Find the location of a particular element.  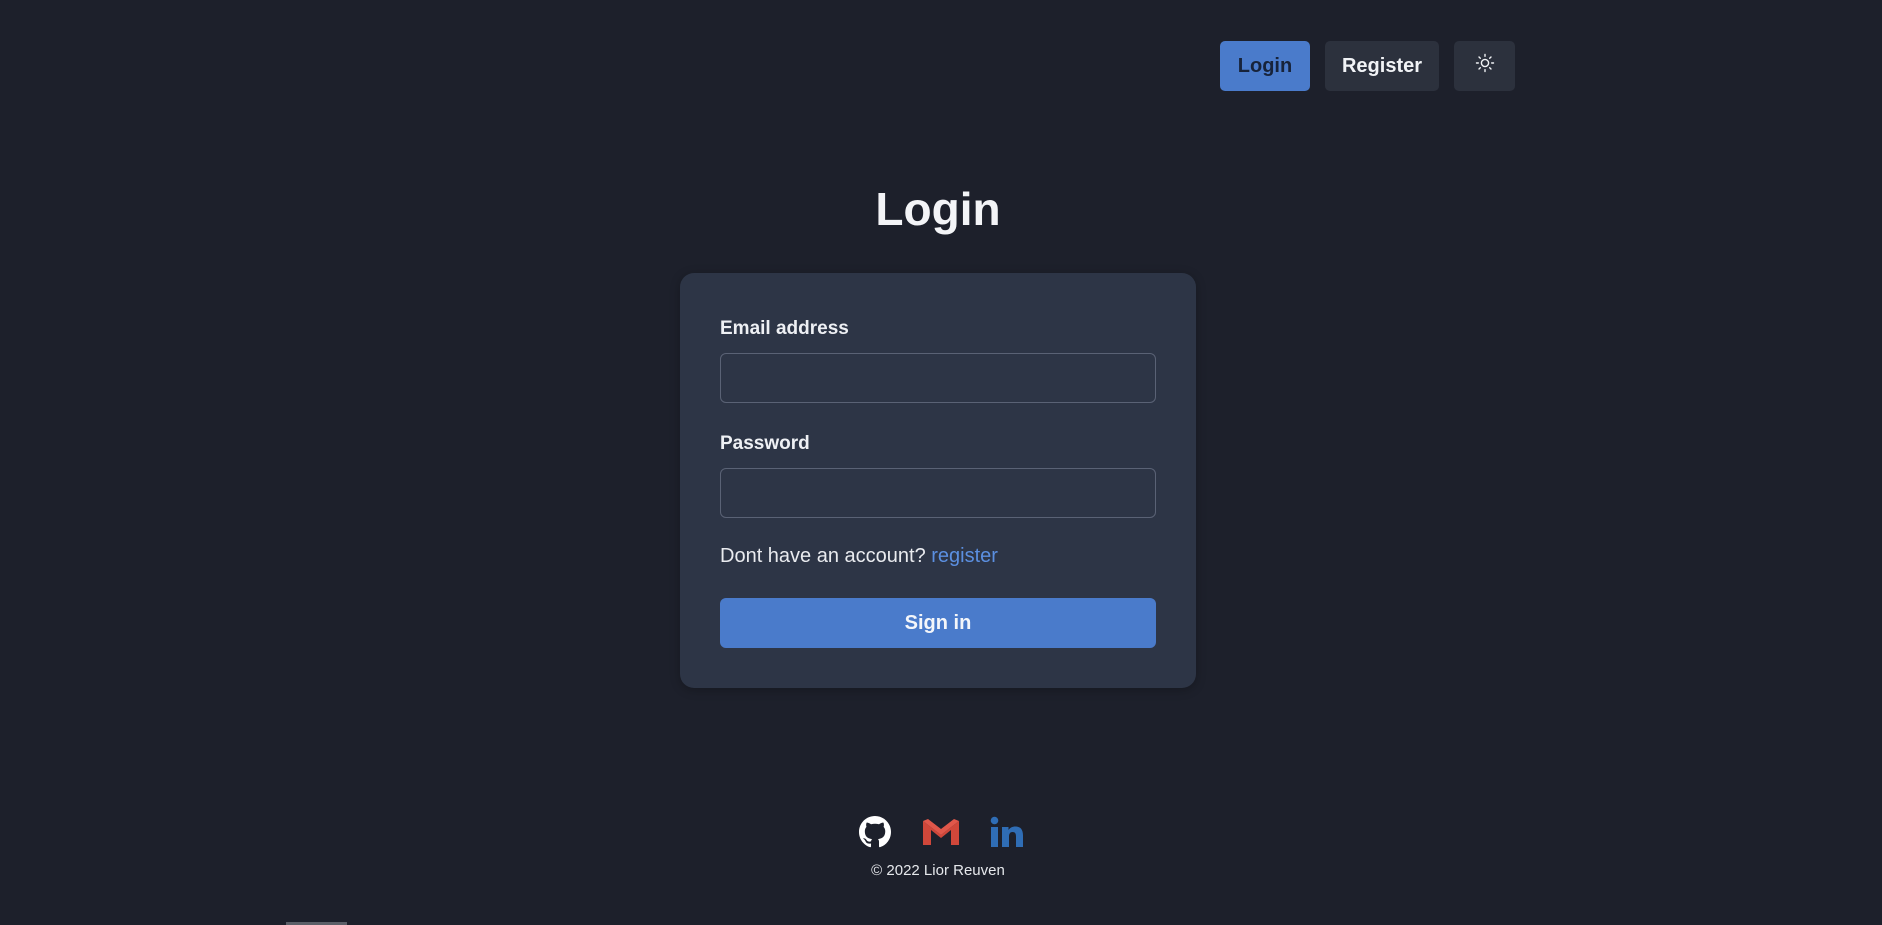

gmail-icon is located at coordinates (941, 834).